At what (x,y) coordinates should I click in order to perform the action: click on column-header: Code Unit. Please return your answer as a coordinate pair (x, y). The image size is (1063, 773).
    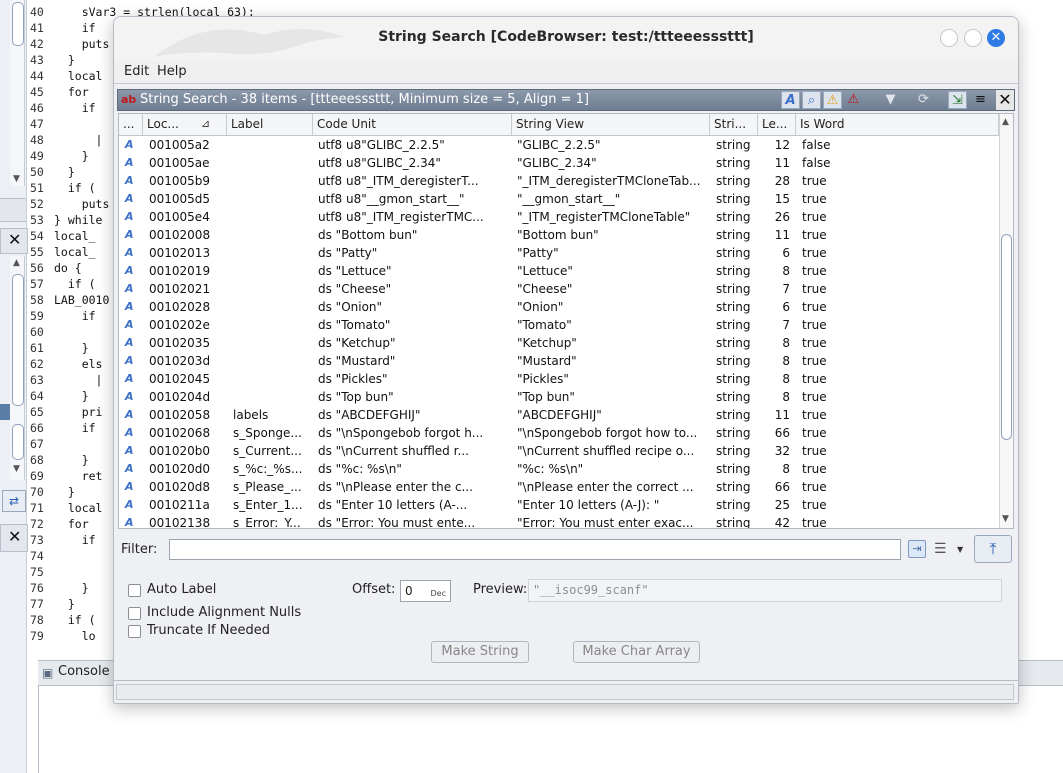
    Looking at the image, I should click on (412, 124).